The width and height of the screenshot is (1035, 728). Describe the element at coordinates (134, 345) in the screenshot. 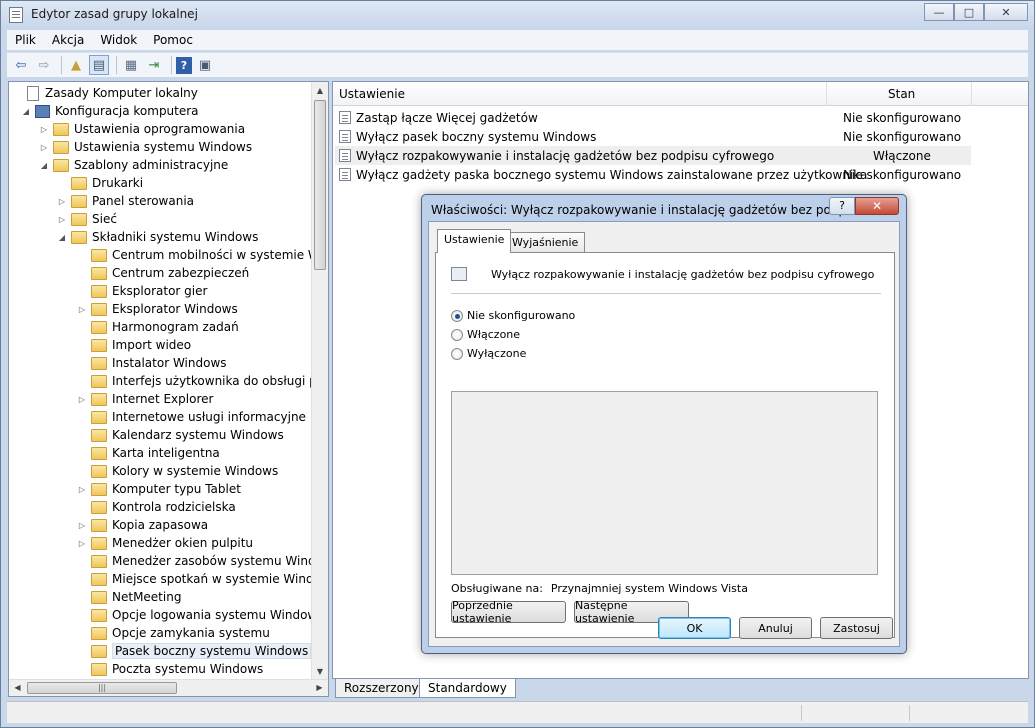

I see `tree-item: Import wideo` at that location.